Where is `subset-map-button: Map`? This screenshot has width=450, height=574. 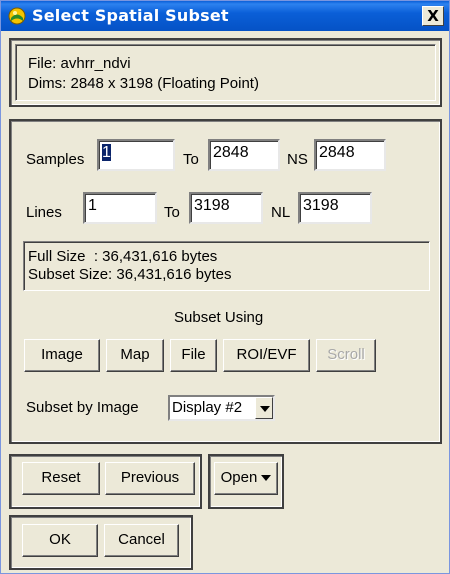 subset-map-button: Map is located at coordinates (135, 355).